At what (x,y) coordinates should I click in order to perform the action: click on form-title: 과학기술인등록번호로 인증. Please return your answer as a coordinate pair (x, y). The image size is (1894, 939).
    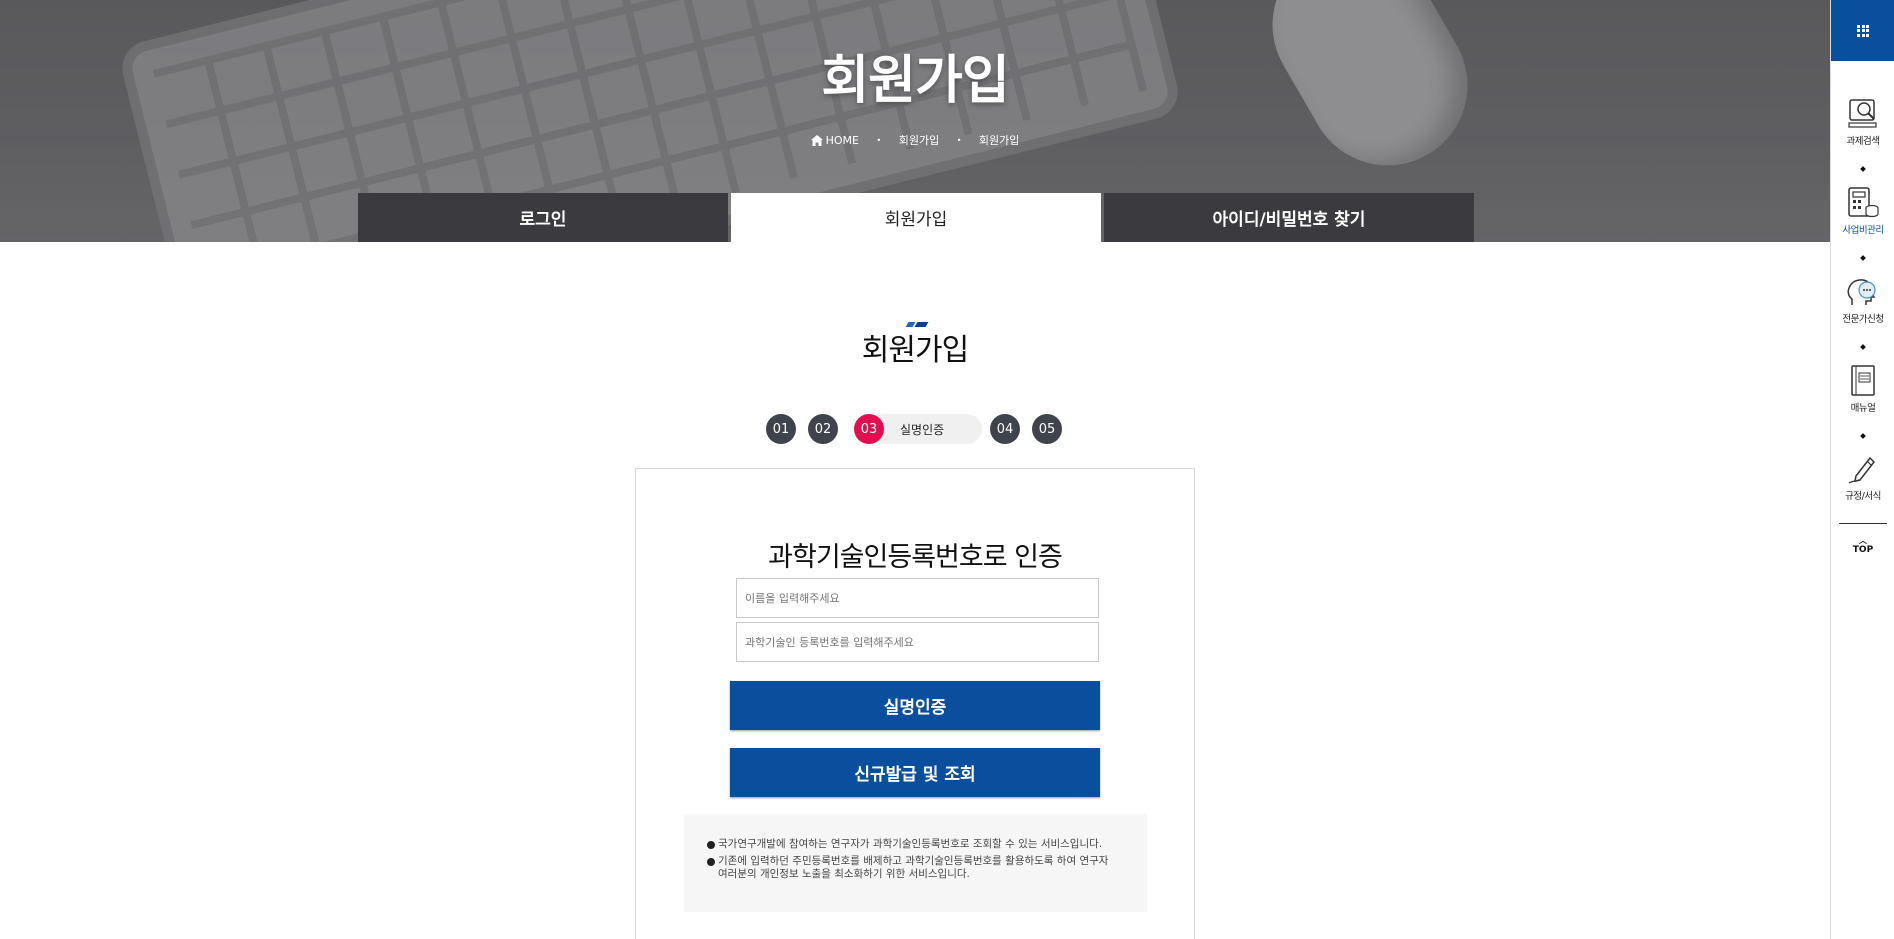
    Looking at the image, I should click on (915, 557).